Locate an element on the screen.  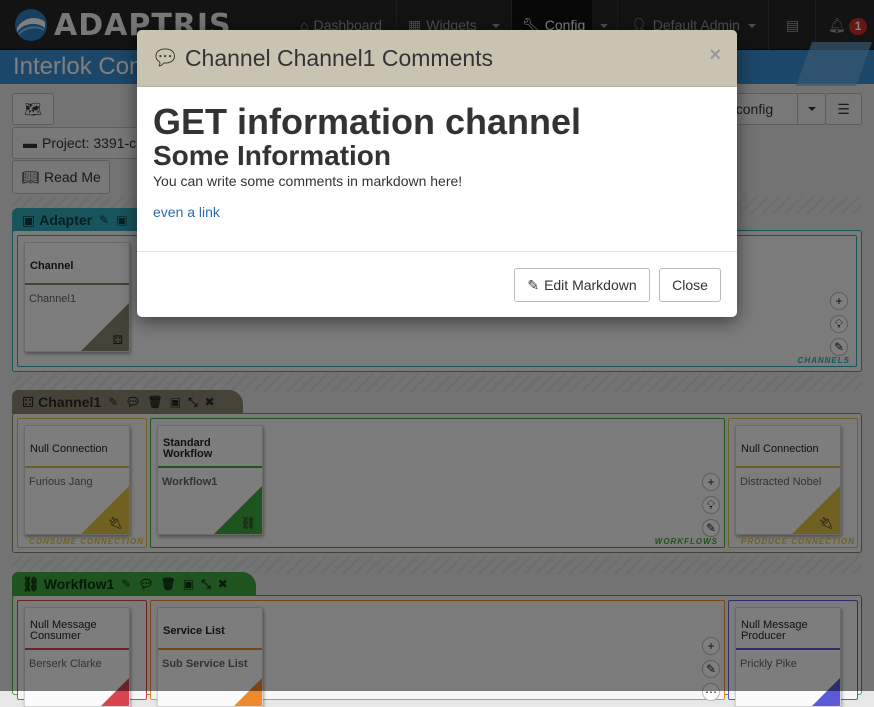
close-button: Close is located at coordinates (690, 285).